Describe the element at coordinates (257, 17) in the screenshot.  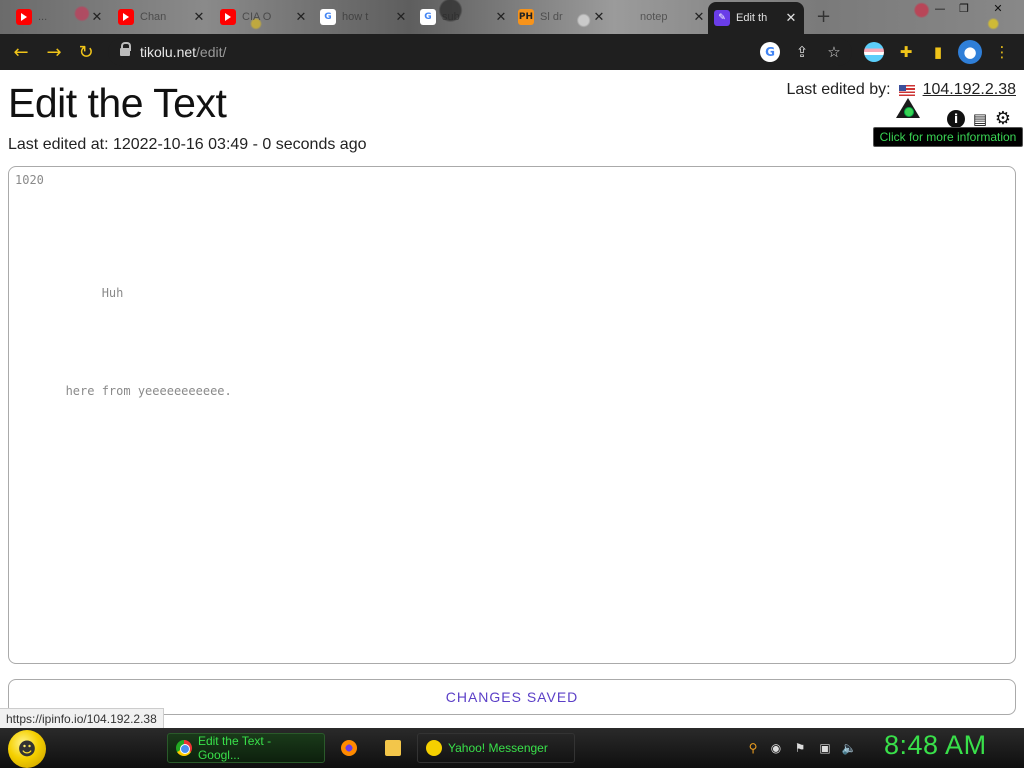
I see `tab-title: CIA O` at that location.